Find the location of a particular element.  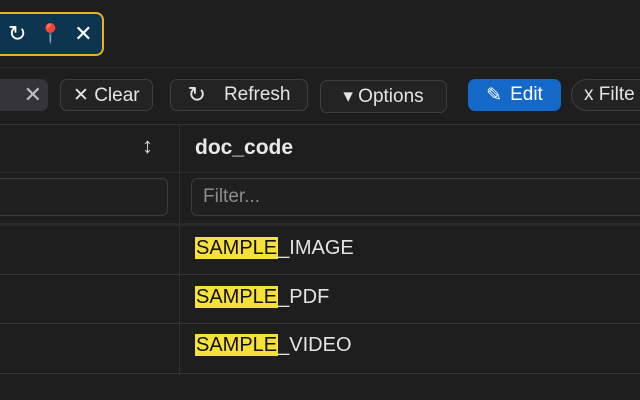

edit-button: ✎ Edit is located at coordinates (514, 95).